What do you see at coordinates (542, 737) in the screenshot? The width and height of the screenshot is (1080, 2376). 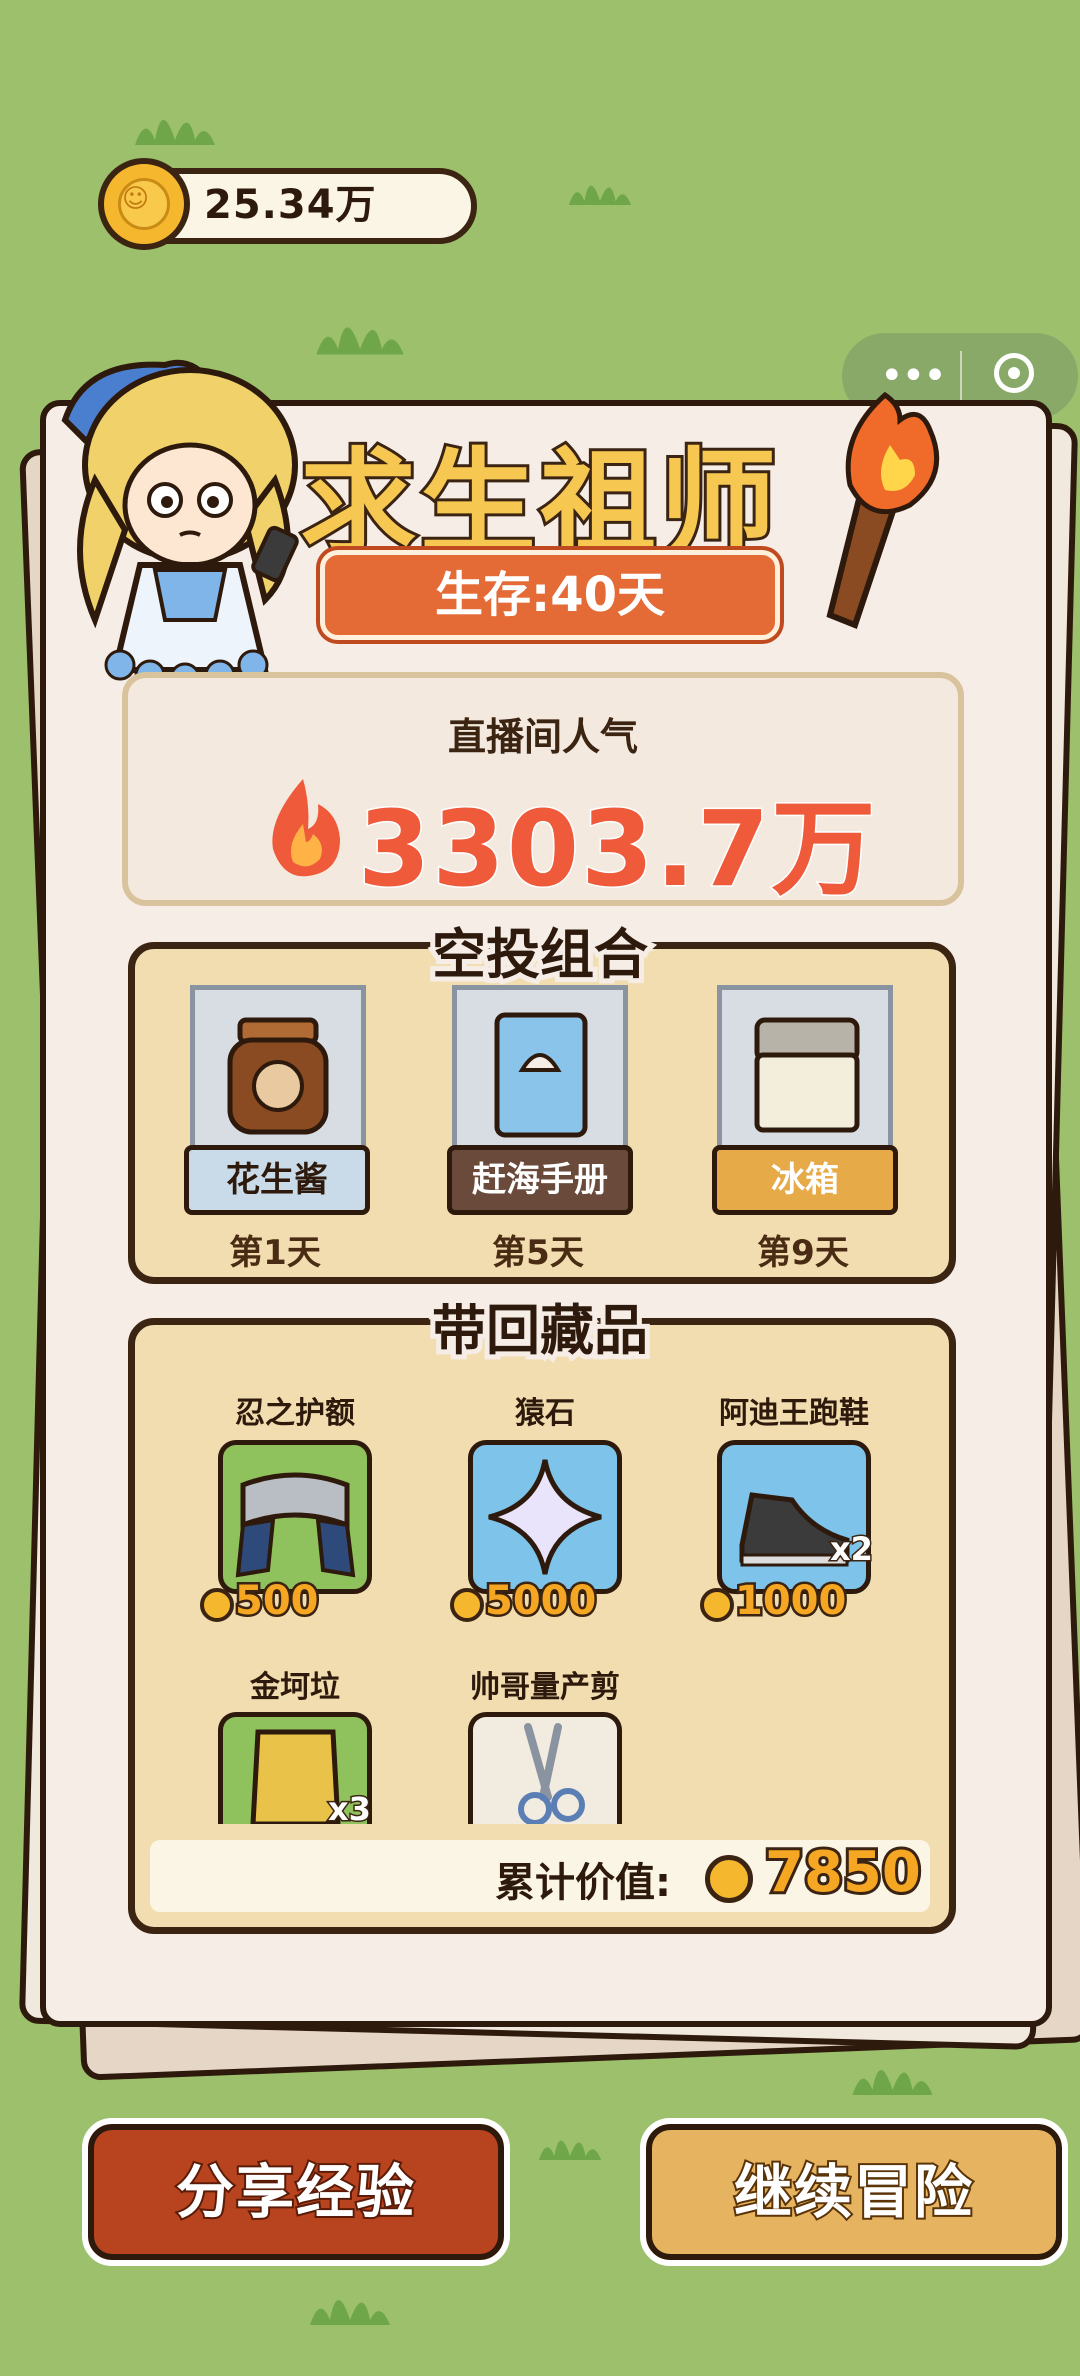 I see `popularity-label: 直播间人气` at bounding box center [542, 737].